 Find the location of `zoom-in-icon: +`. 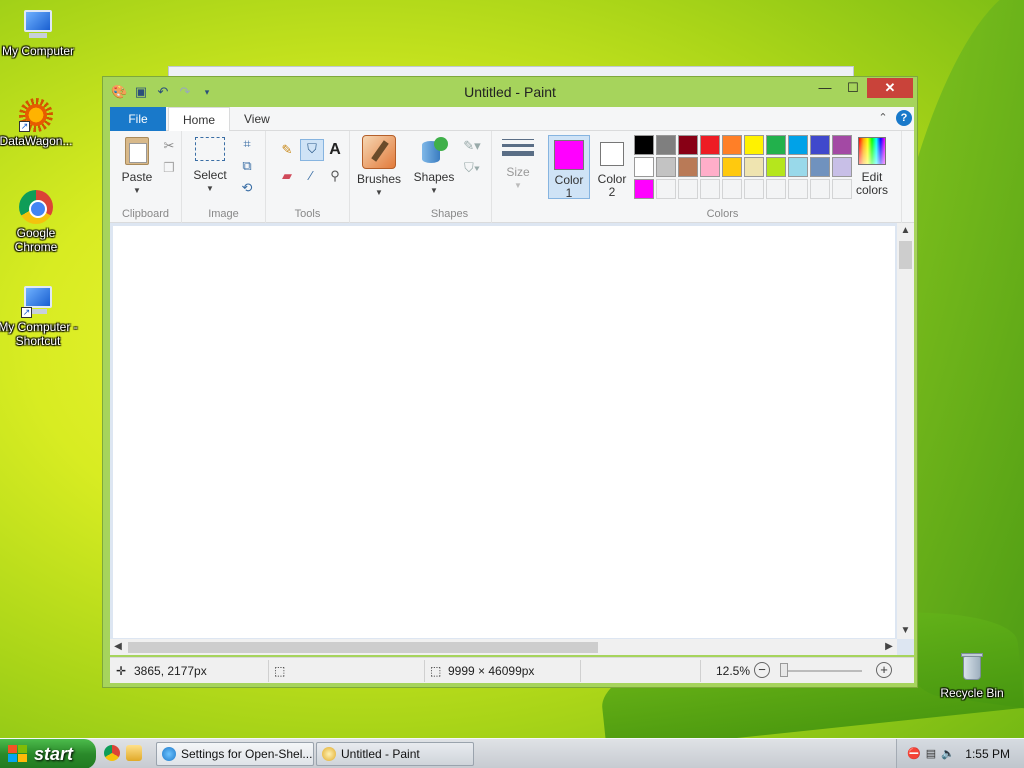

zoom-in-icon: + is located at coordinates (884, 670).